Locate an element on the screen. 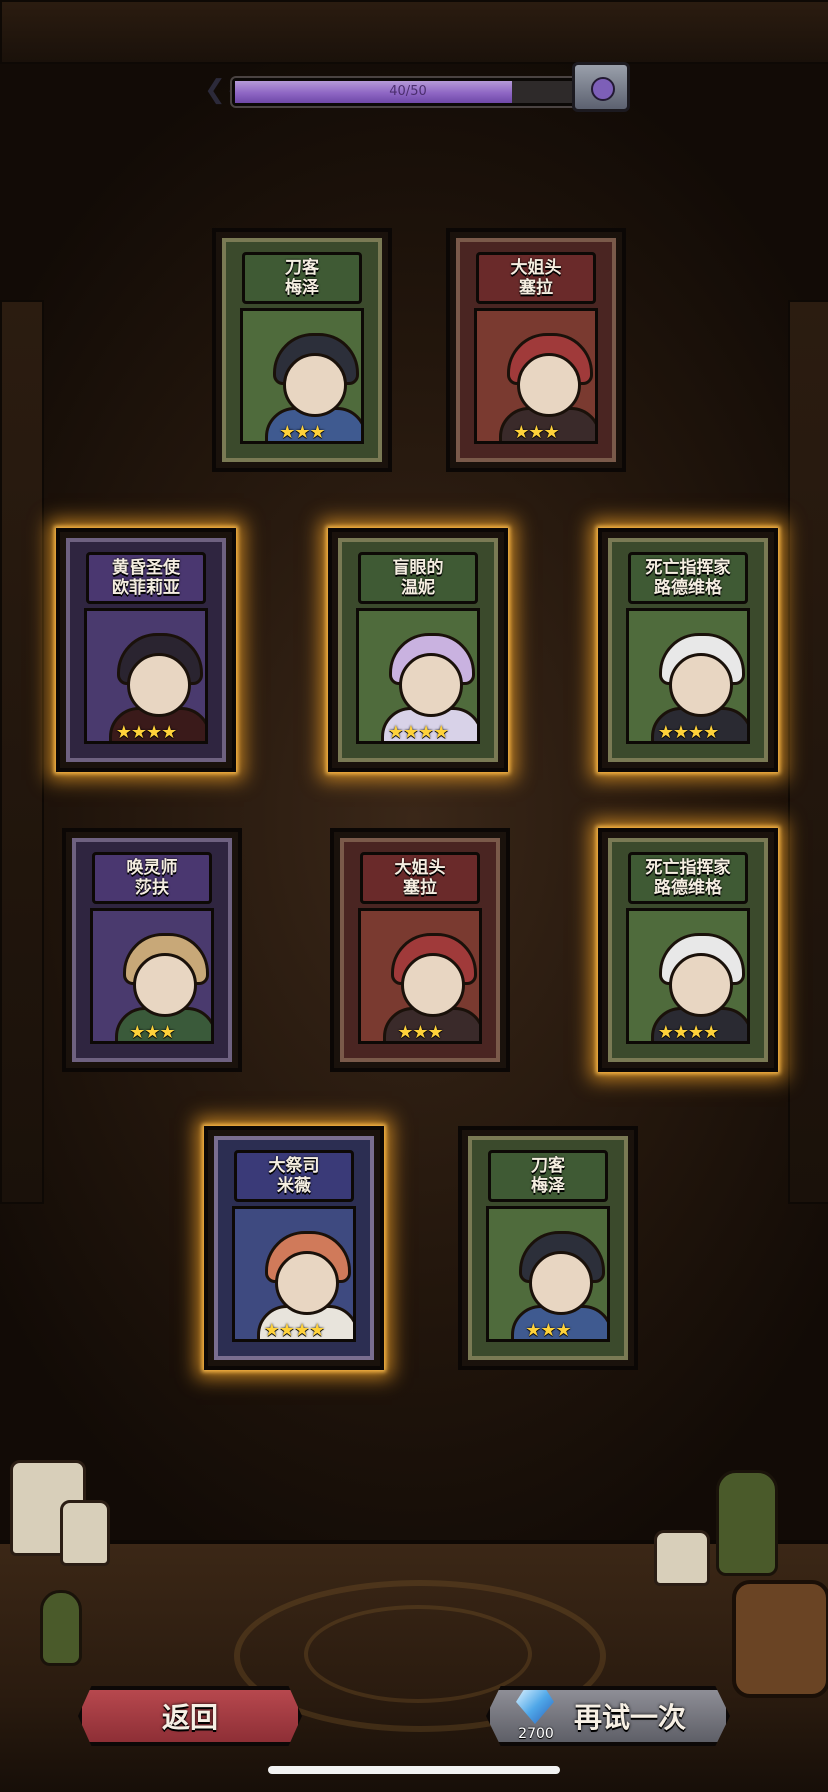 Image resolution: width=828 pixels, height=1792 pixels. hero-title: 大祭司 is located at coordinates (294, 1166).